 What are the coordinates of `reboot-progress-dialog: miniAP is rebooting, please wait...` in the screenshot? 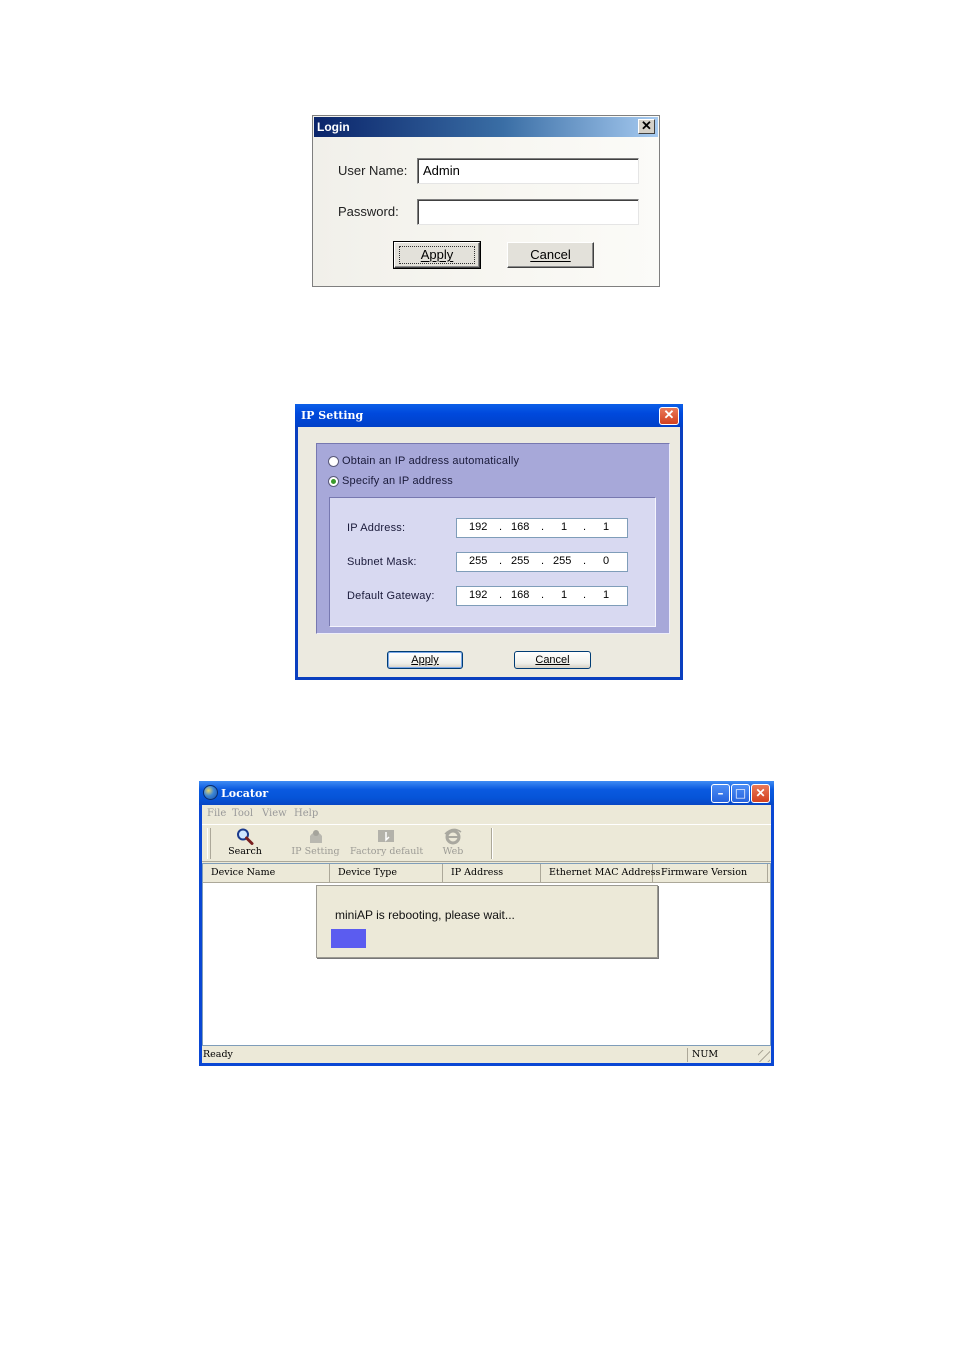 It's located at (487, 921).